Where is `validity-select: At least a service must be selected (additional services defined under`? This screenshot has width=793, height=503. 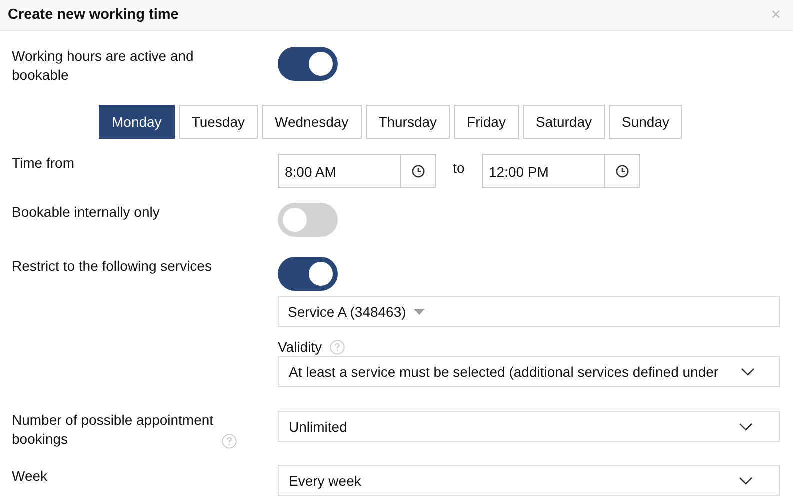
validity-select: At least a service must be selected (additional services defined under is located at coordinates (529, 371).